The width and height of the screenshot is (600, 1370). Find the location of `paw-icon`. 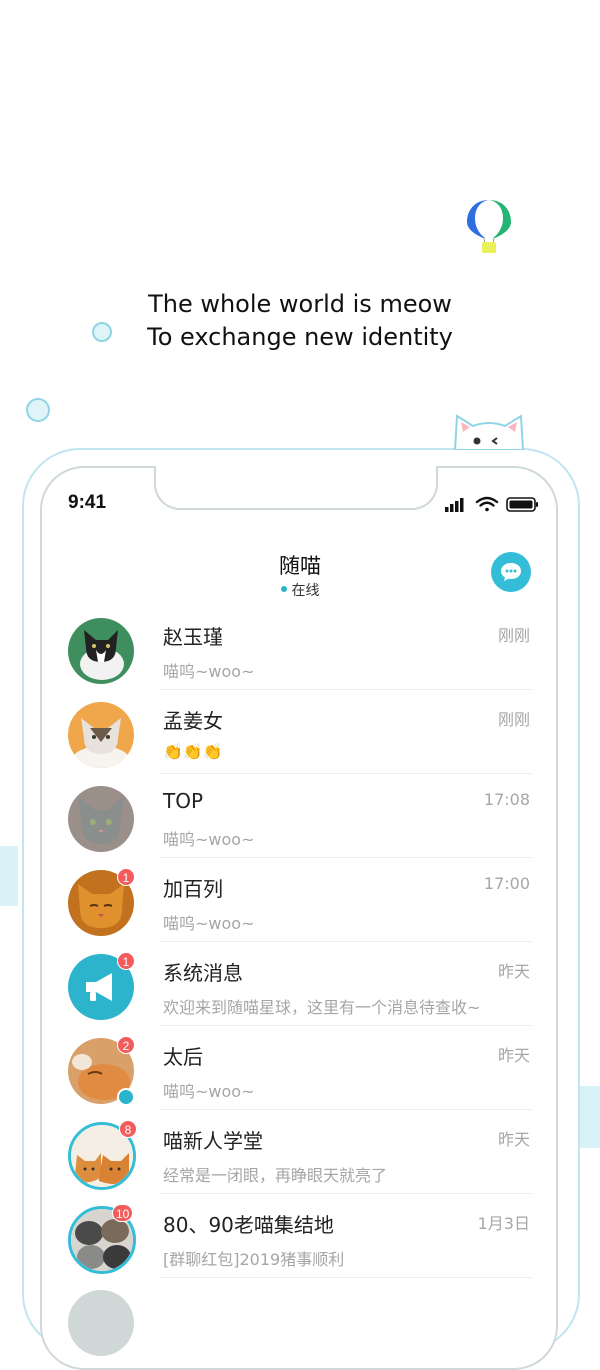

paw-icon is located at coordinates (126, 1097).